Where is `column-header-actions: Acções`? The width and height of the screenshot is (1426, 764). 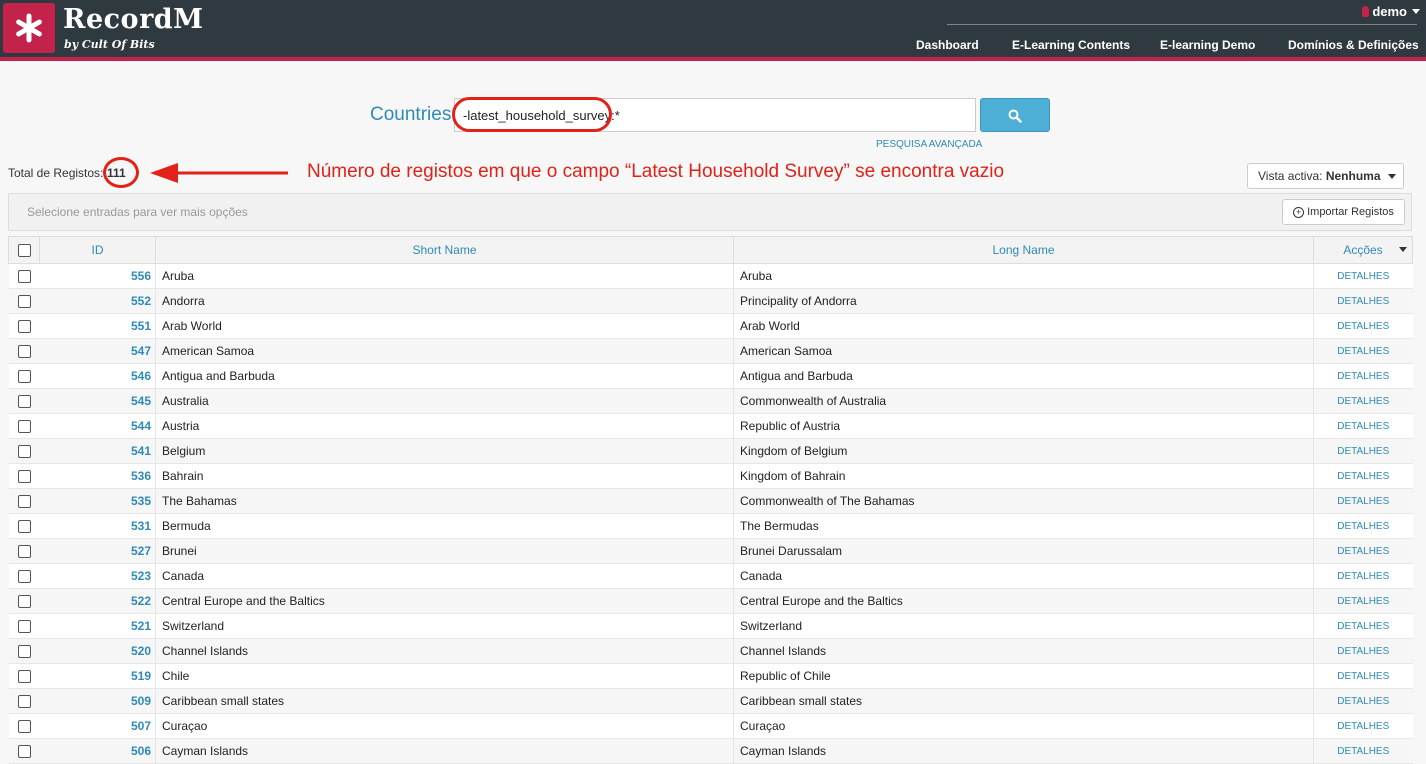
column-header-actions: Acções is located at coordinates (1363, 250).